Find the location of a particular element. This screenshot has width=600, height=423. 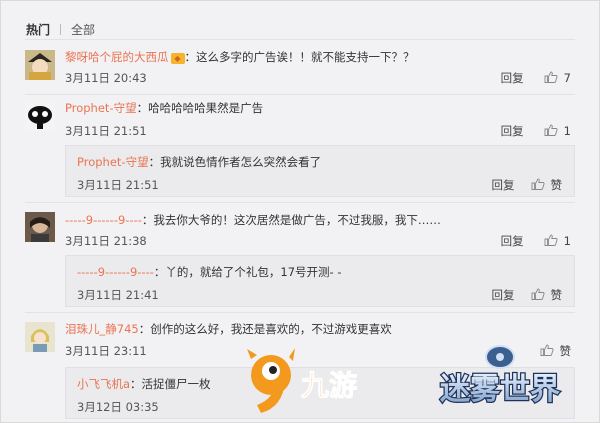

tab-separator is located at coordinates (61, 29).